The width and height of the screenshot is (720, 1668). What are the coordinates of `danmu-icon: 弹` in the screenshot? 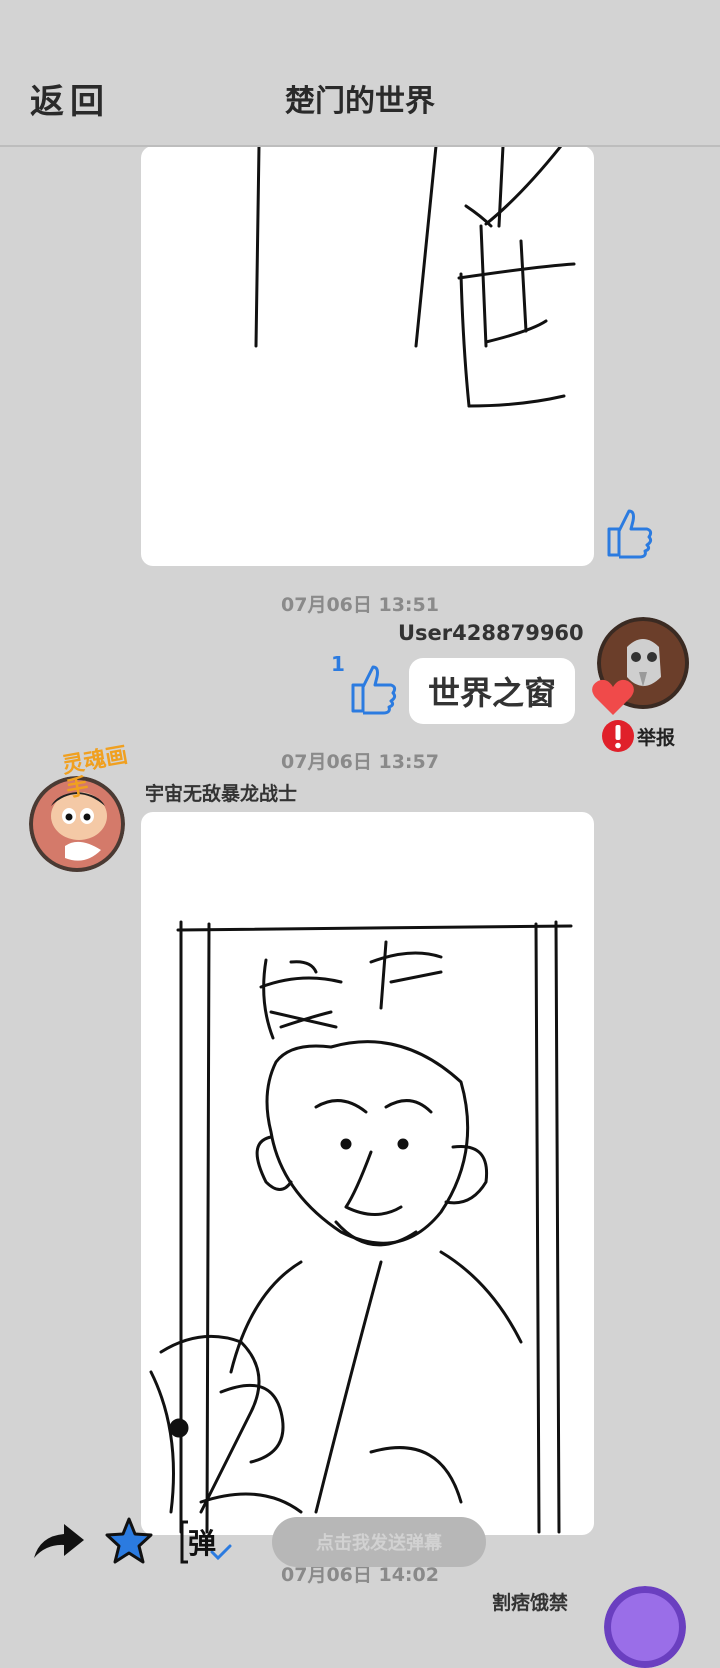 It's located at (206, 1542).